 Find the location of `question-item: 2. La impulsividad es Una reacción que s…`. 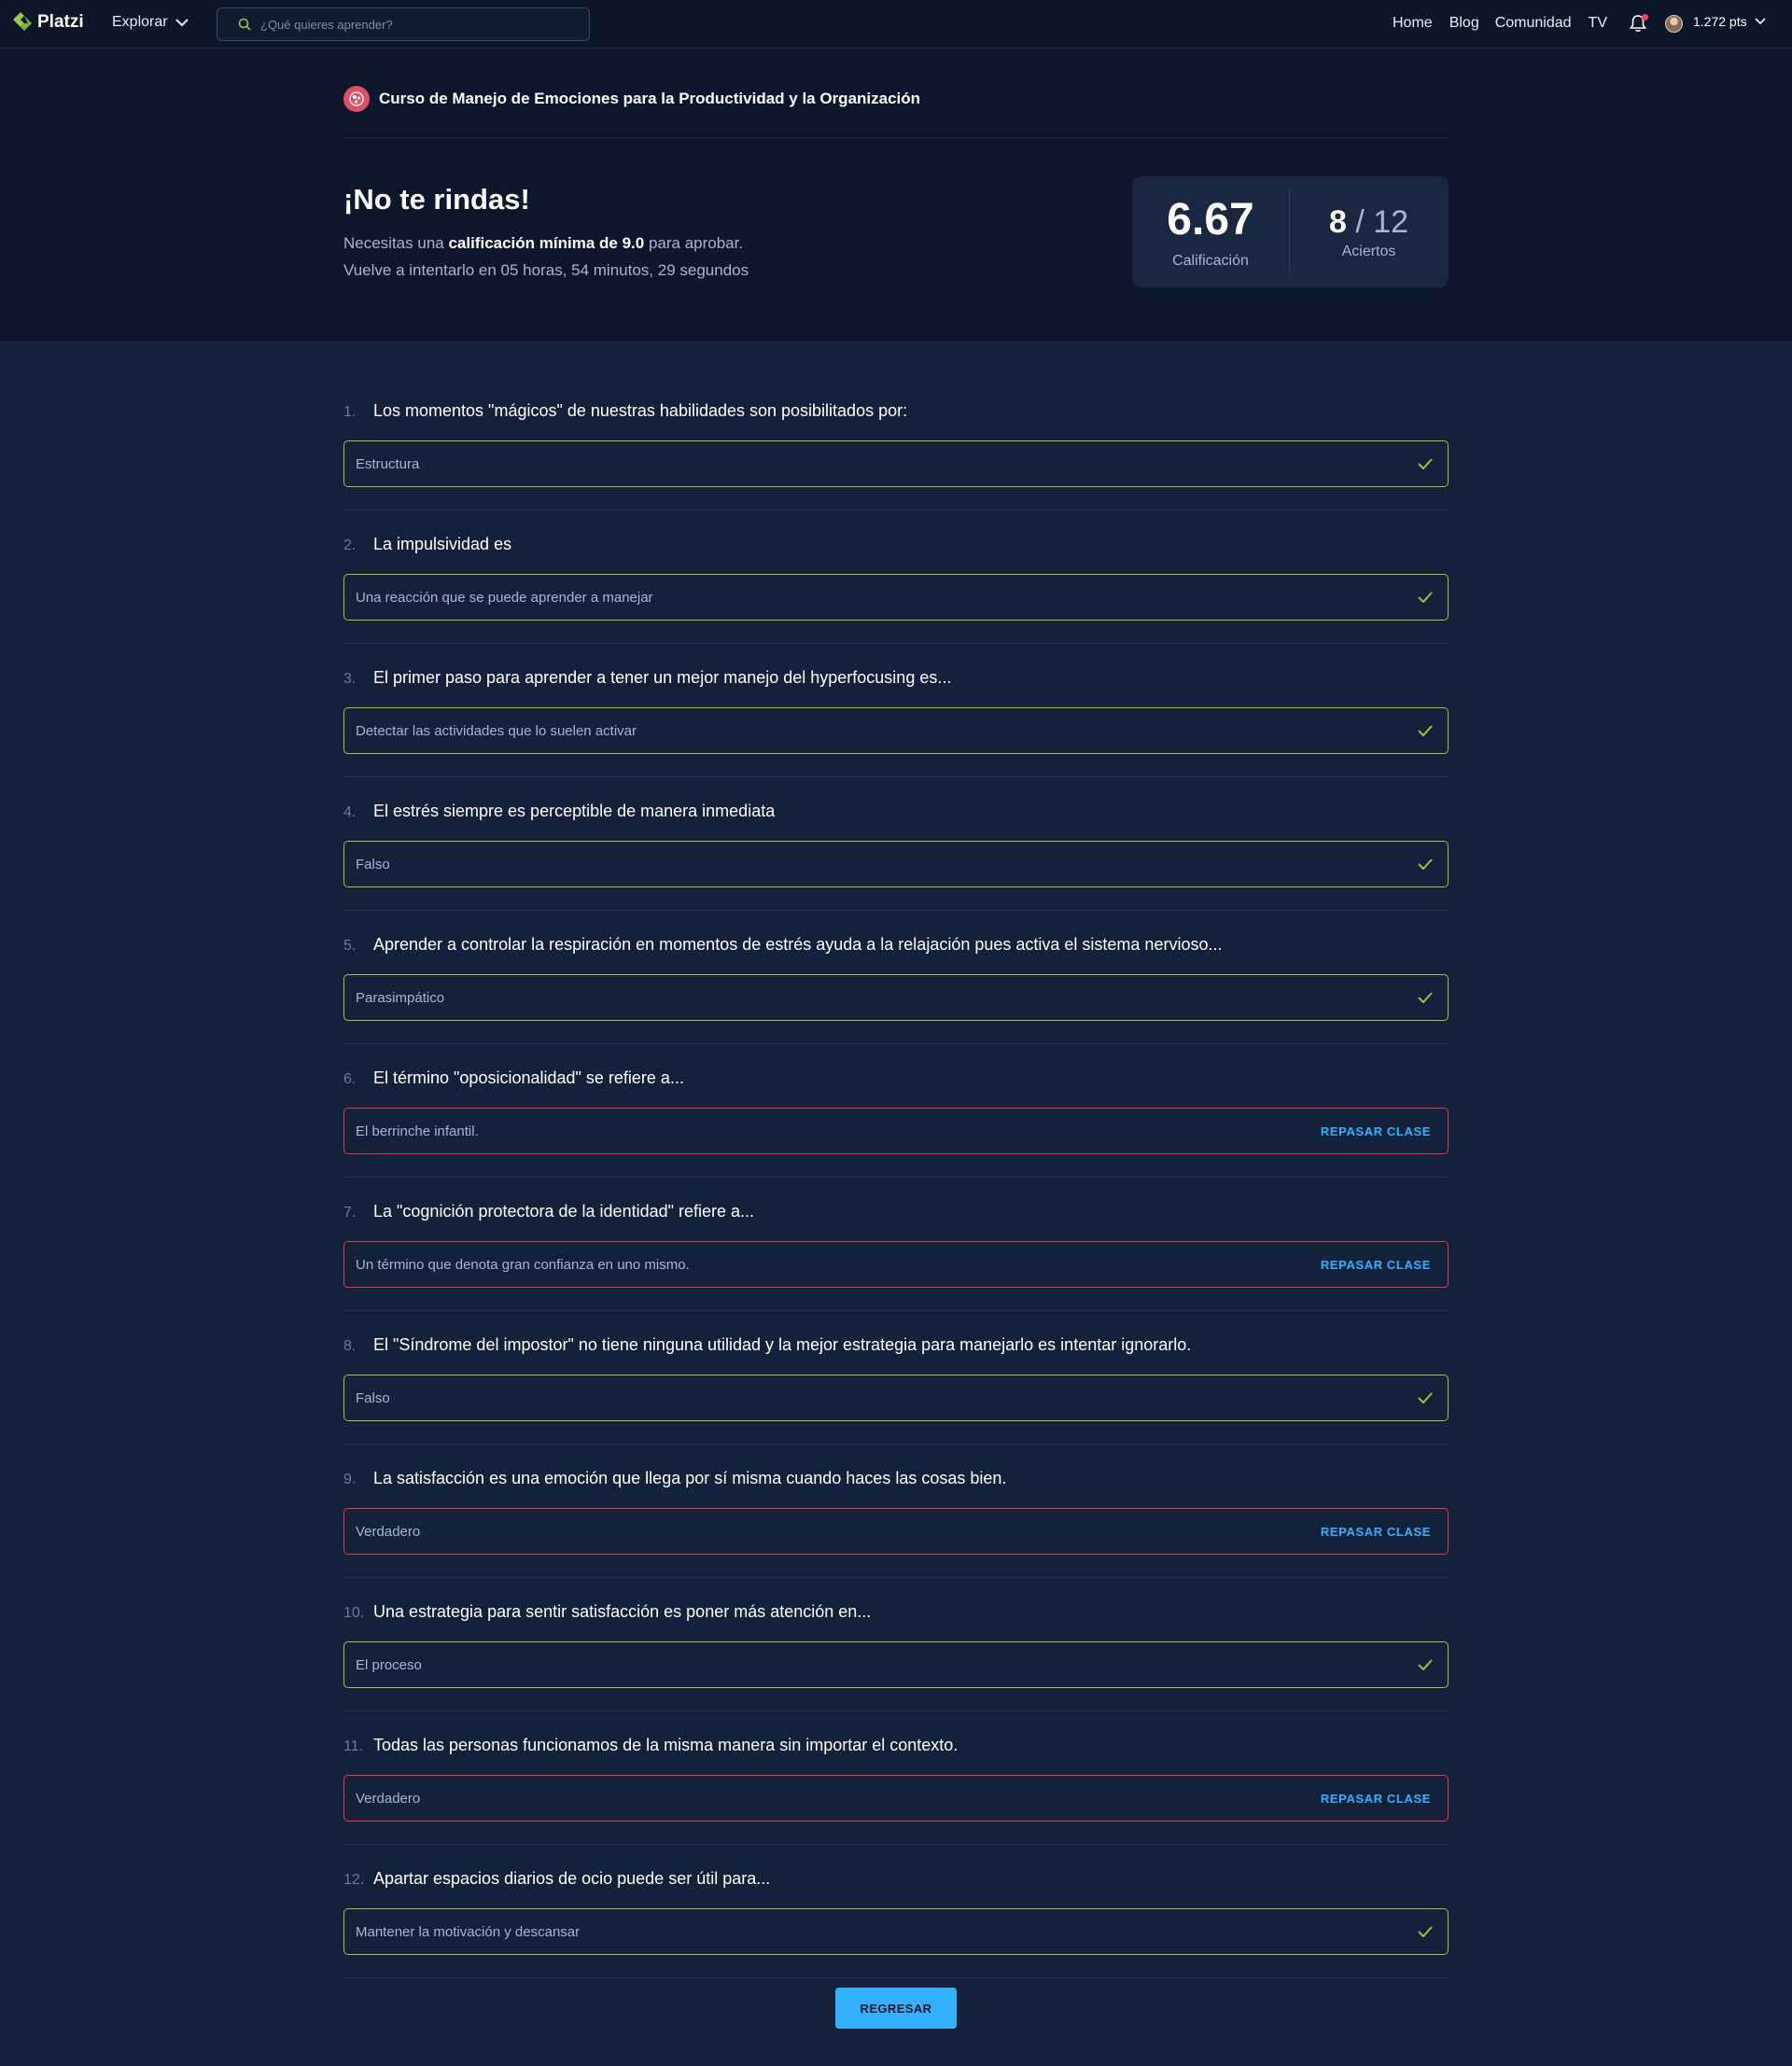

question-item: 2. La impulsividad es Una reacción que s… is located at coordinates (896, 579).